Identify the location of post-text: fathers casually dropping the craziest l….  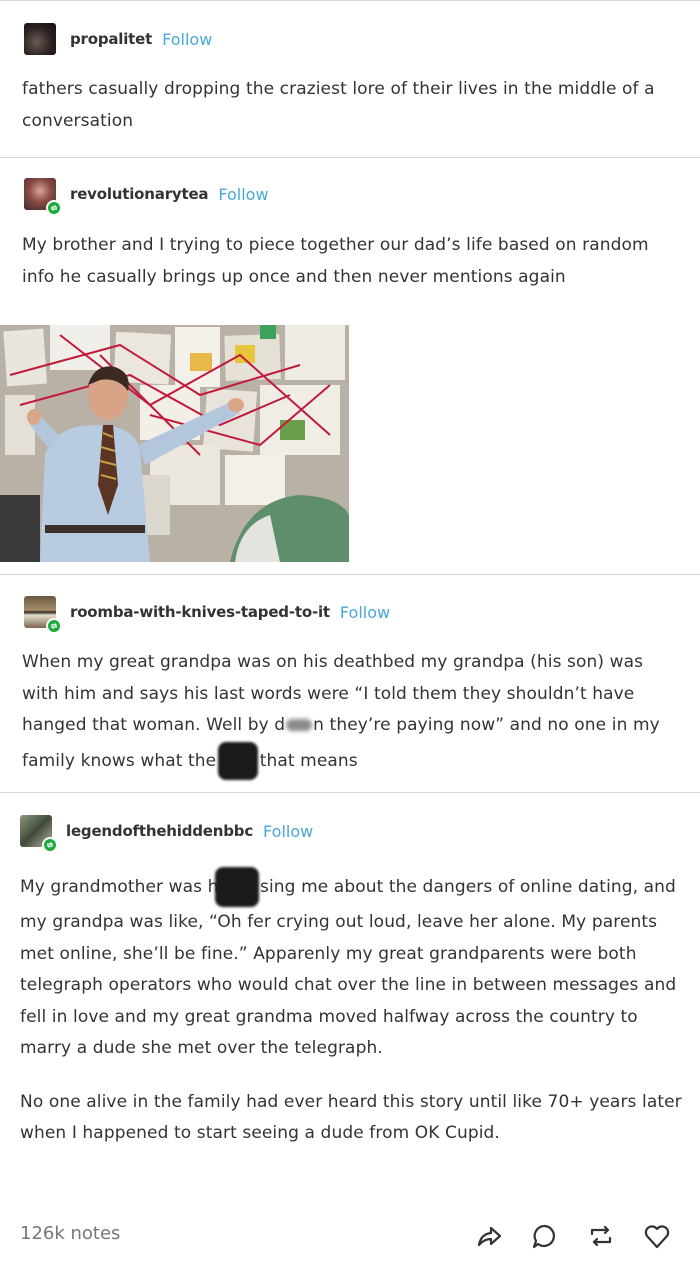
(338, 105).